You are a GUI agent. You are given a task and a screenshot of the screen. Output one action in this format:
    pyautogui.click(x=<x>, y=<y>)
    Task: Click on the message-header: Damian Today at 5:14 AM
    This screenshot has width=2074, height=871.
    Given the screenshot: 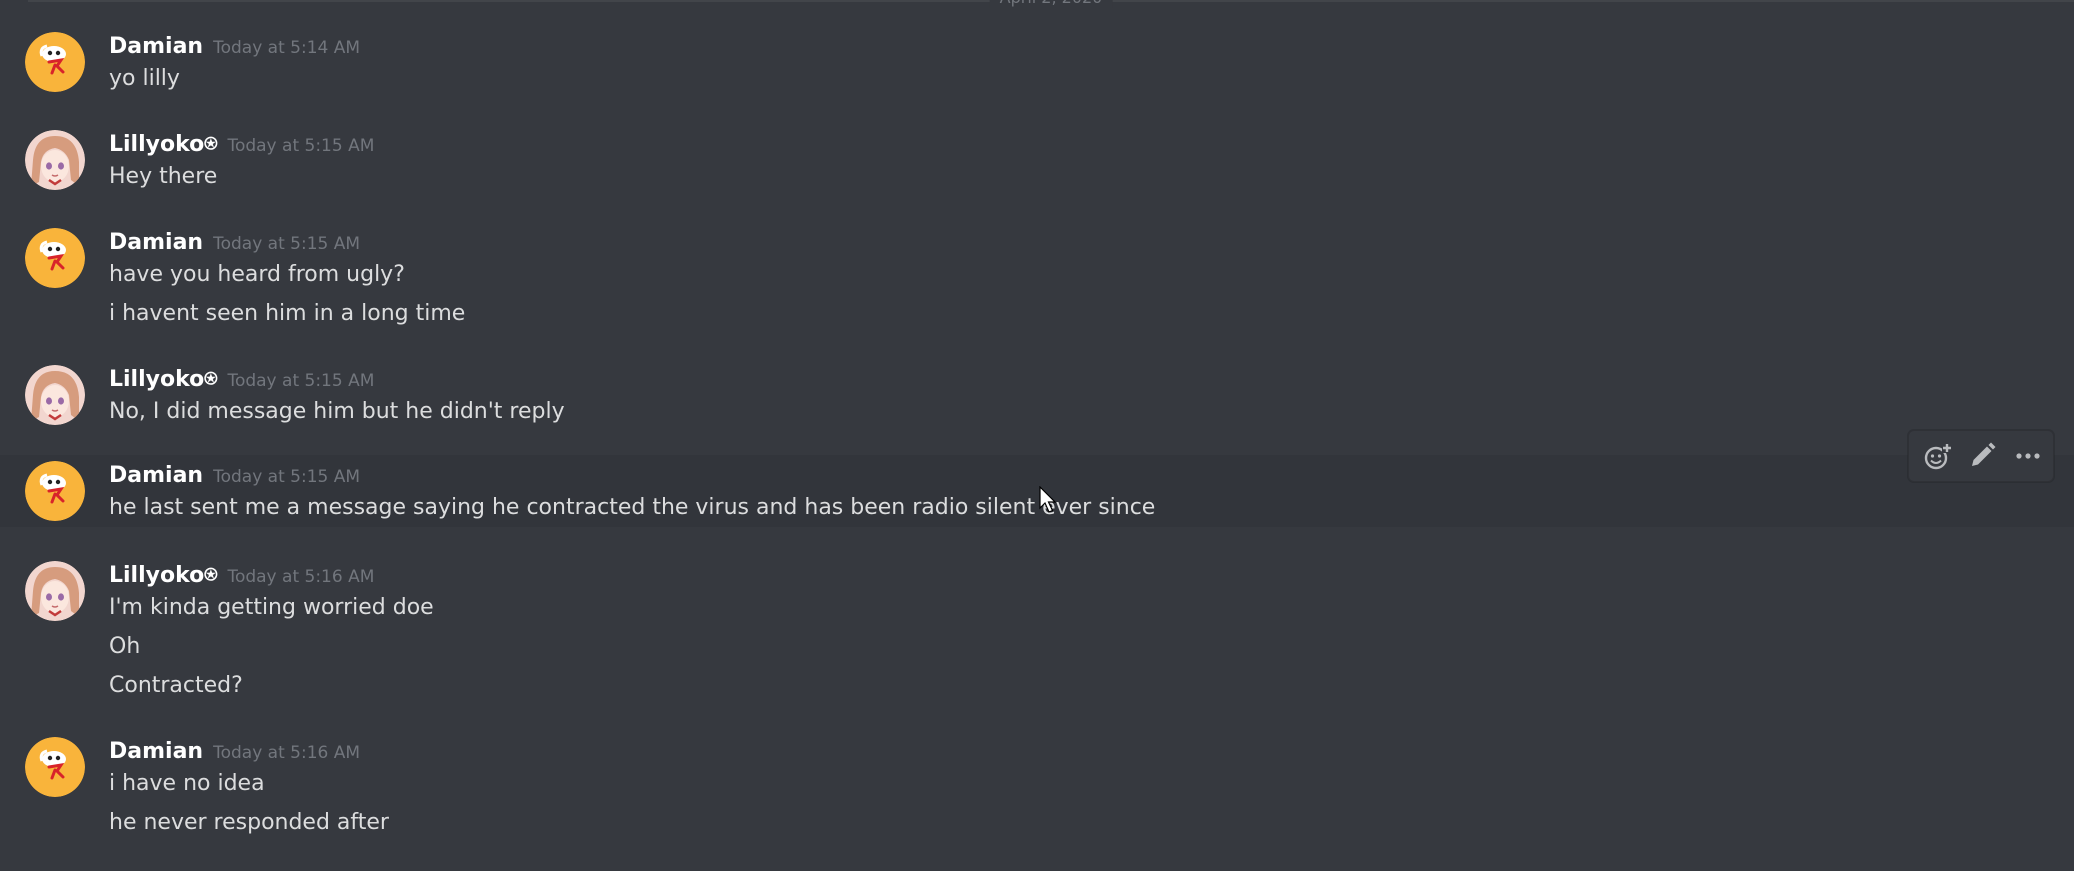 What is the action you would take?
    pyautogui.click(x=234, y=46)
    